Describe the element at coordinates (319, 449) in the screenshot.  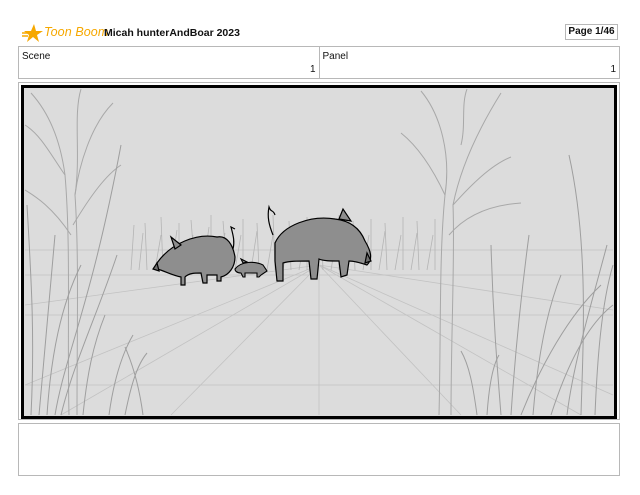
I see `notes-box` at that location.